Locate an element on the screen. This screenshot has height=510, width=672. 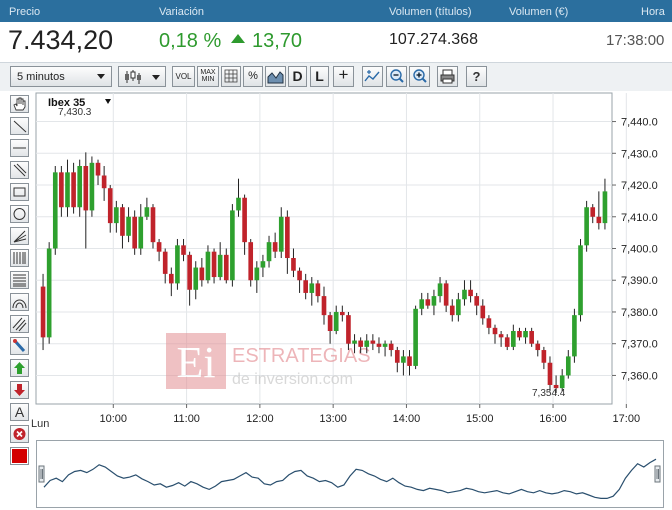
watermark-mark: Ei is located at coordinates (195, 362).